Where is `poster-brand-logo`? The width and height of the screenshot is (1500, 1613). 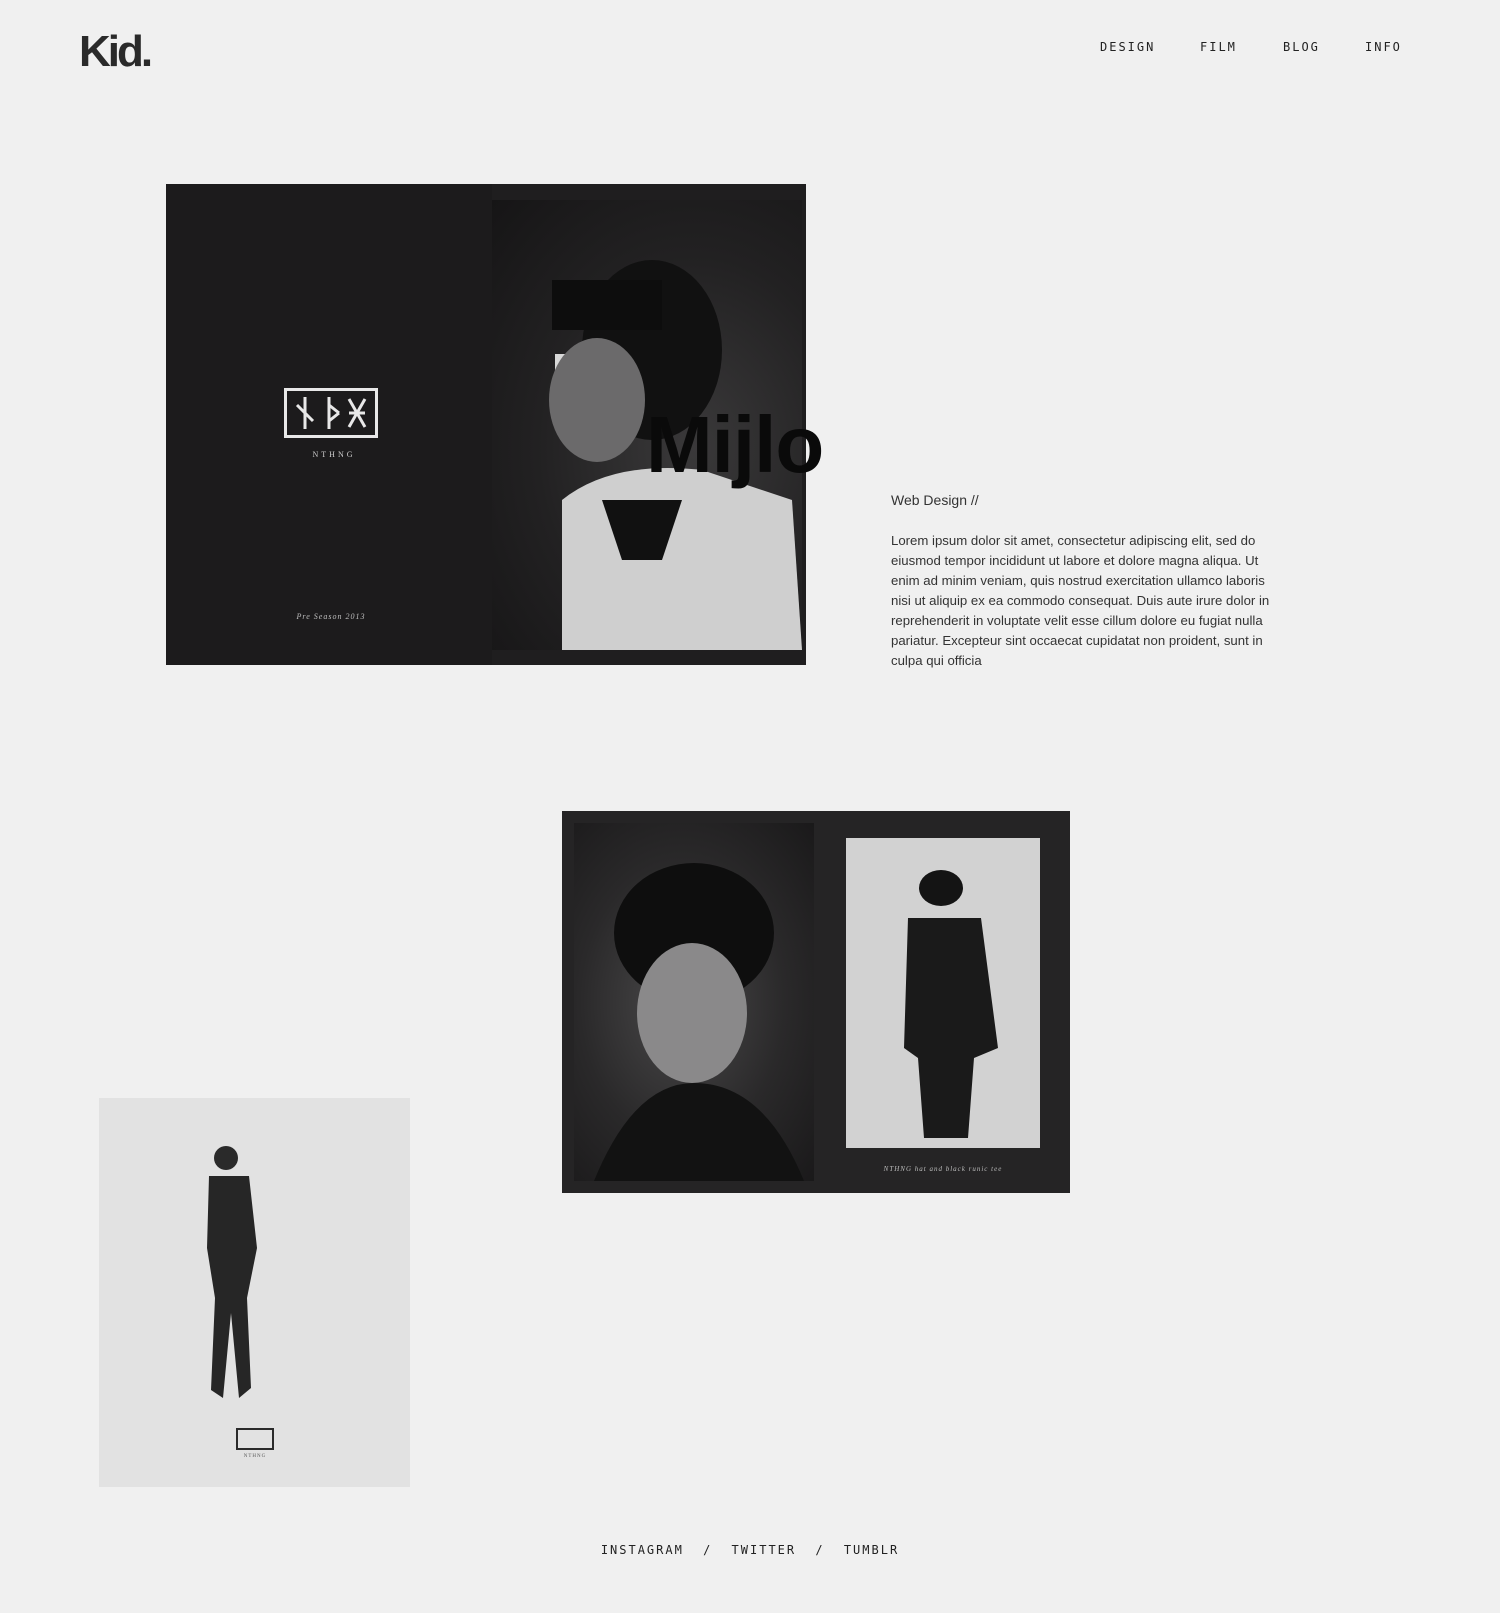 poster-brand-logo is located at coordinates (255, 1439).